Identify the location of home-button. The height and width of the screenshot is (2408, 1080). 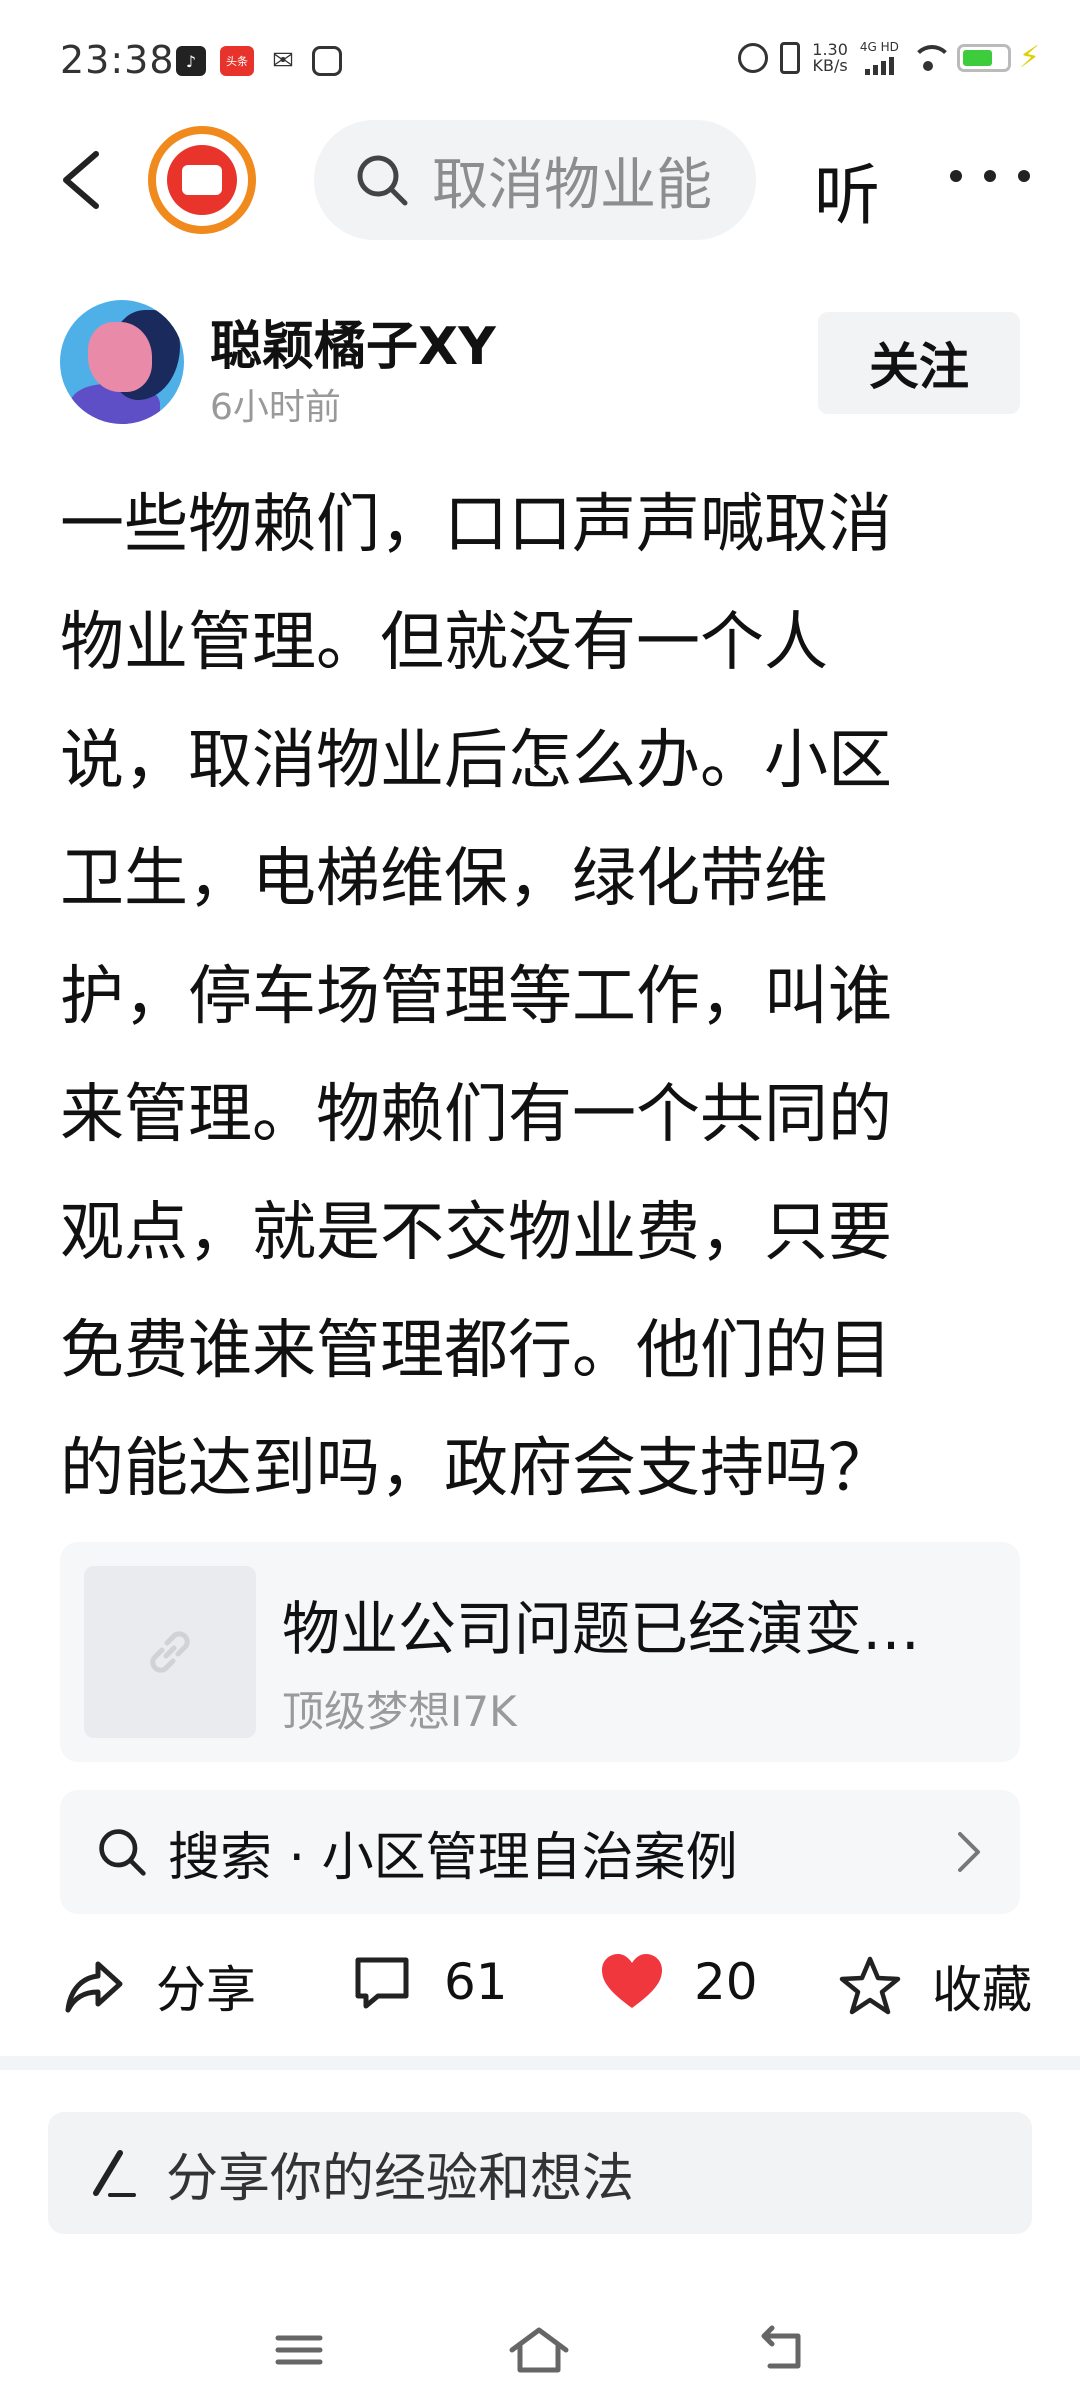
(539, 2350).